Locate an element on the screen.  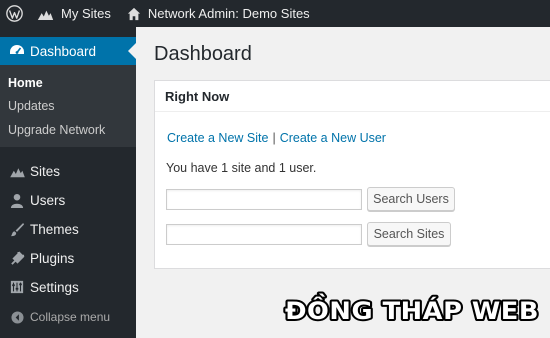
submenu-item-updates: Updates is located at coordinates (31, 106).